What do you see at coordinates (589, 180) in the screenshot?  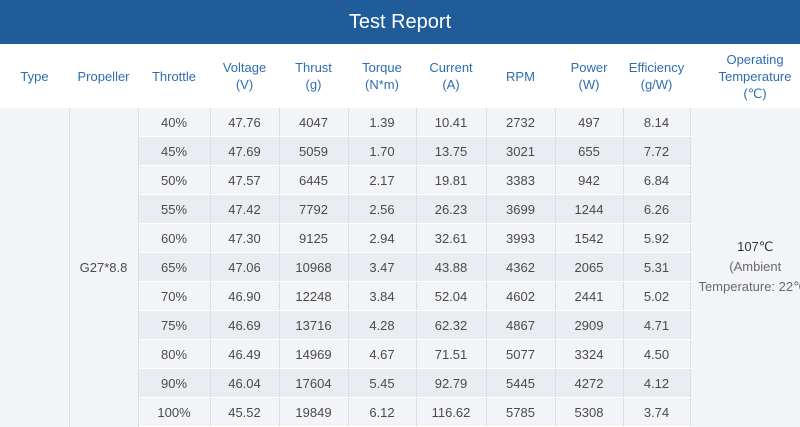 I see `power-cell: 942` at bounding box center [589, 180].